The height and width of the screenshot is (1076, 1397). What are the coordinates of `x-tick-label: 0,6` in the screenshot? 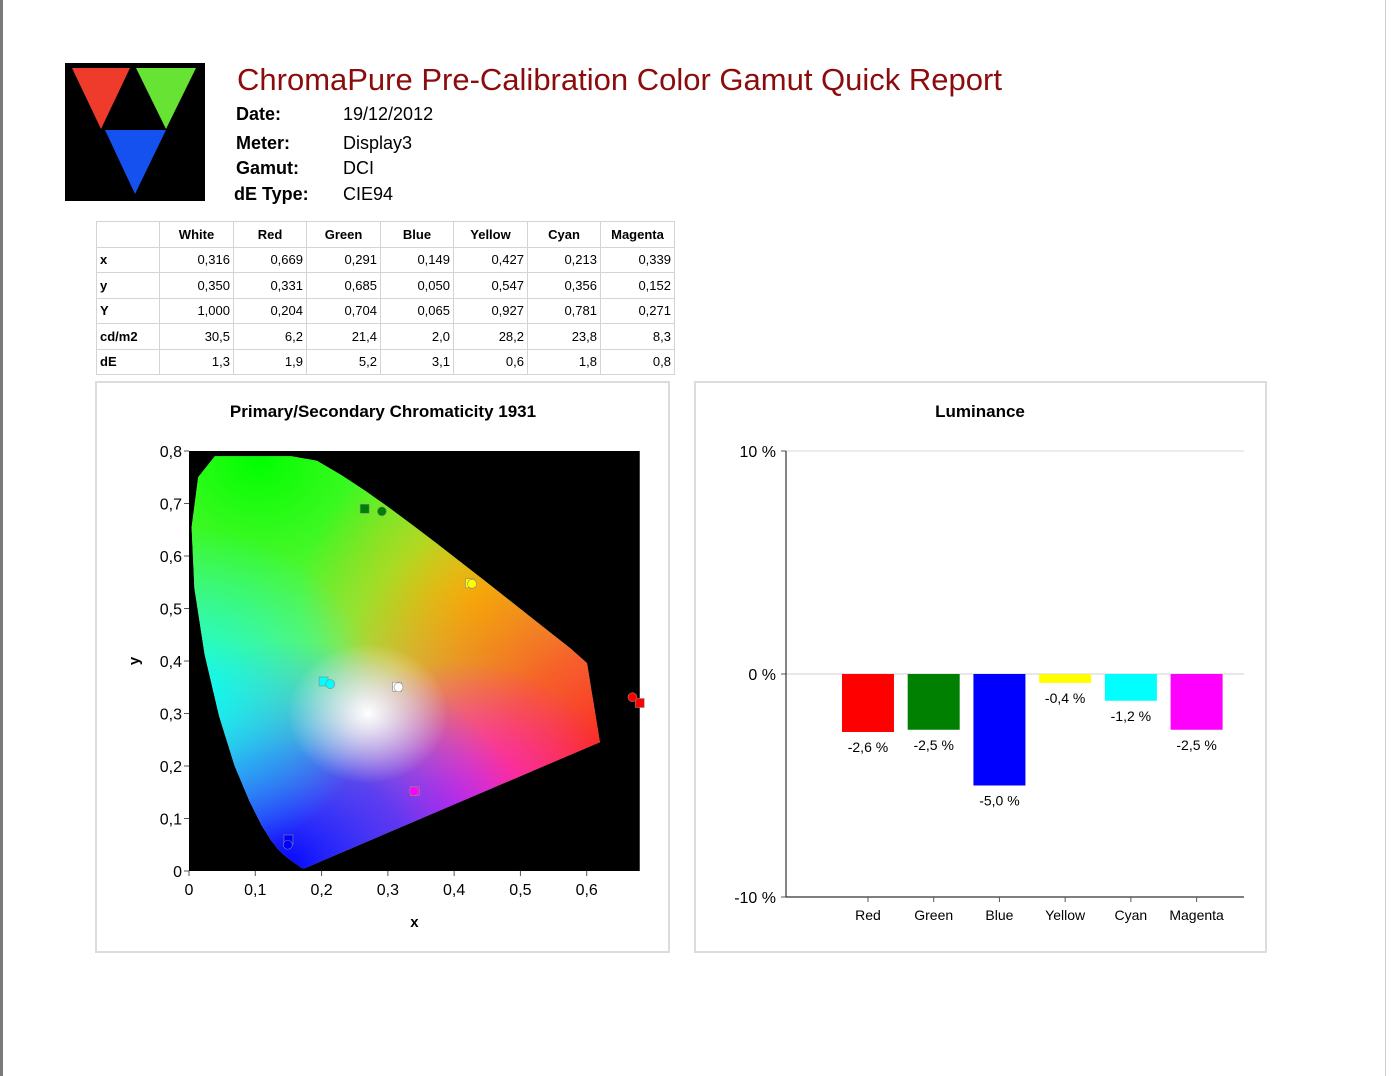 It's located at (587, 890).